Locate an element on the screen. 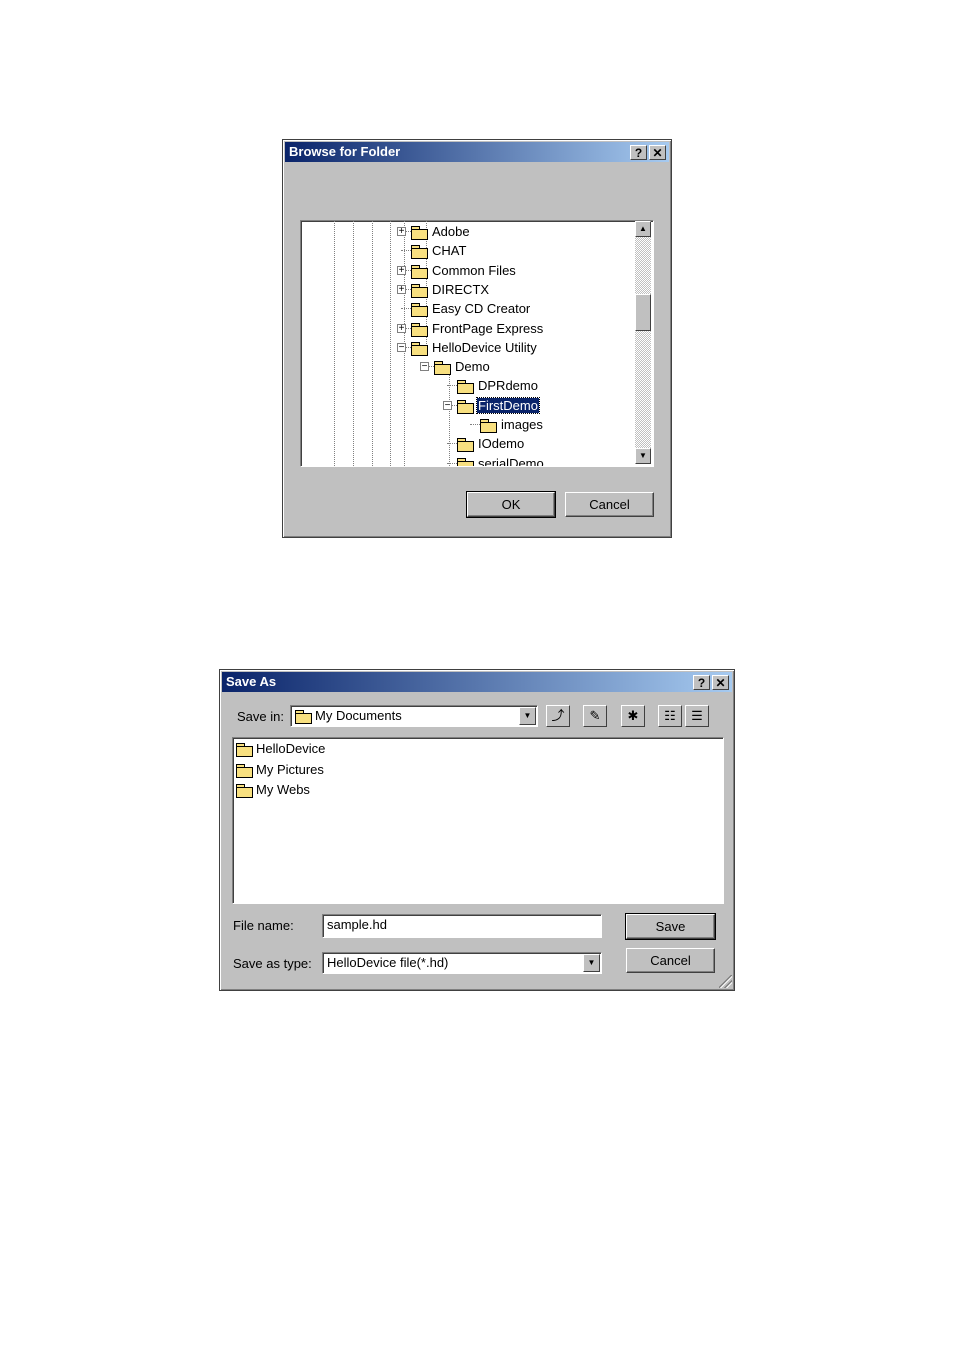 The width and height of the screenshot is (954, 1351). tree-item-label: IOdemo is located at coordinates (501, 444).